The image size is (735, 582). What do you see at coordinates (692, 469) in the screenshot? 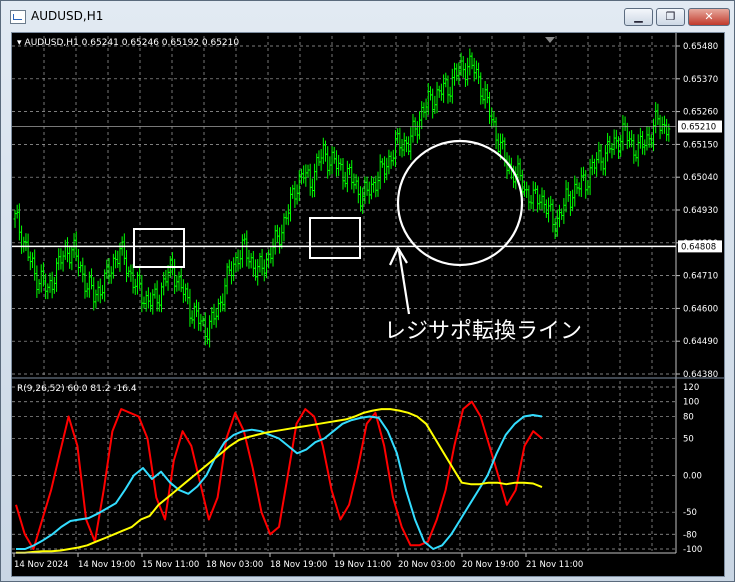
I see `indicator-axis: 120 100 80 50 0.00 -50 -80 -100` at bounding box center [692, 469].